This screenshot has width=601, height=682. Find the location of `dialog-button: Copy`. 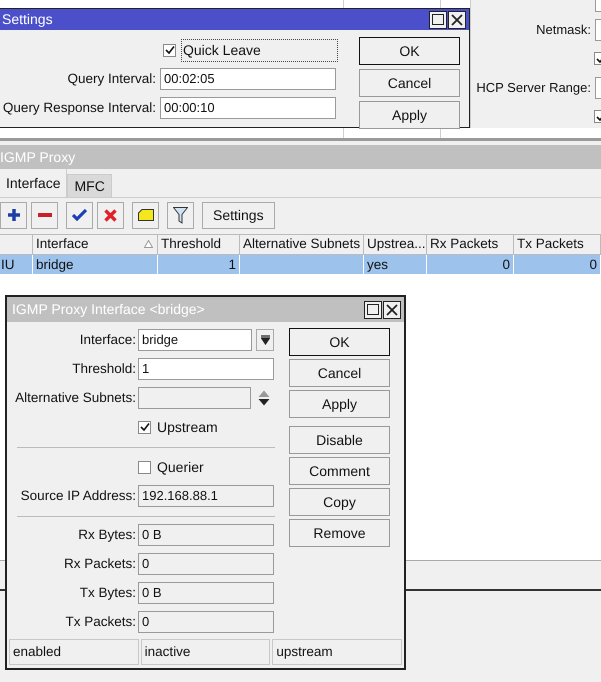

dialog-button: Copy is located at coordinates (339, 502).